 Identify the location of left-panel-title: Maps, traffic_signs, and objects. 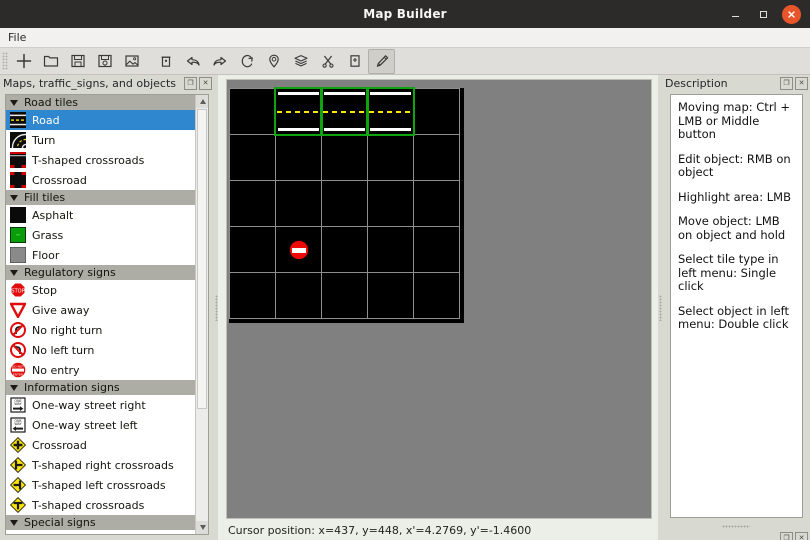
(89, 83).